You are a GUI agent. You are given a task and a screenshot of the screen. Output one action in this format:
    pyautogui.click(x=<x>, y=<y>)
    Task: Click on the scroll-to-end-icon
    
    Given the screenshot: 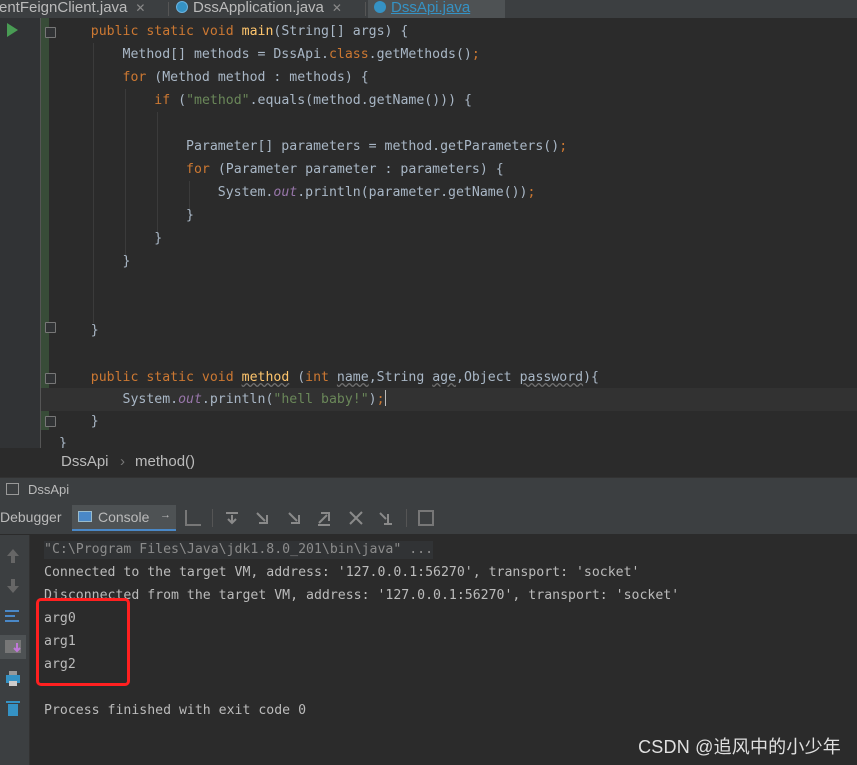 What is the action you would take?
    pyautogui.click(x=13, y=647)
    